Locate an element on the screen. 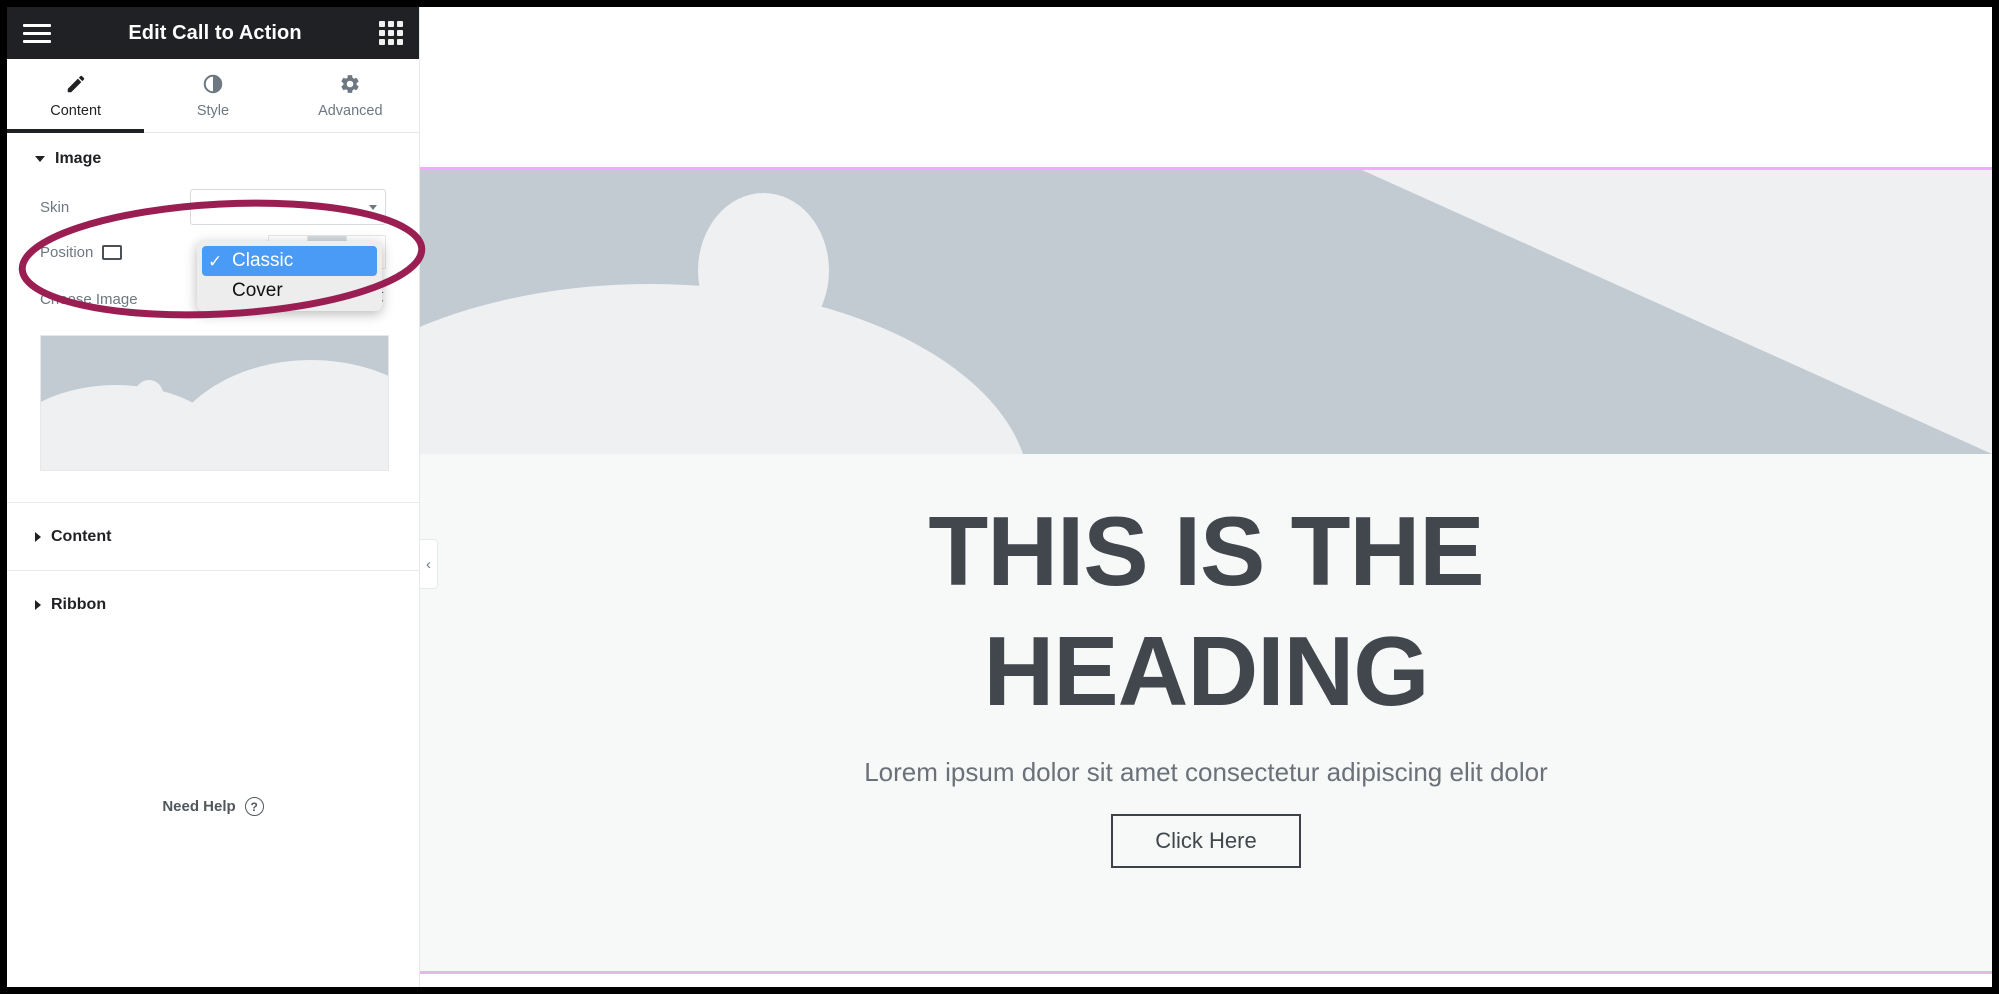  section-image-label: Image is located at coordinates (78, 158).